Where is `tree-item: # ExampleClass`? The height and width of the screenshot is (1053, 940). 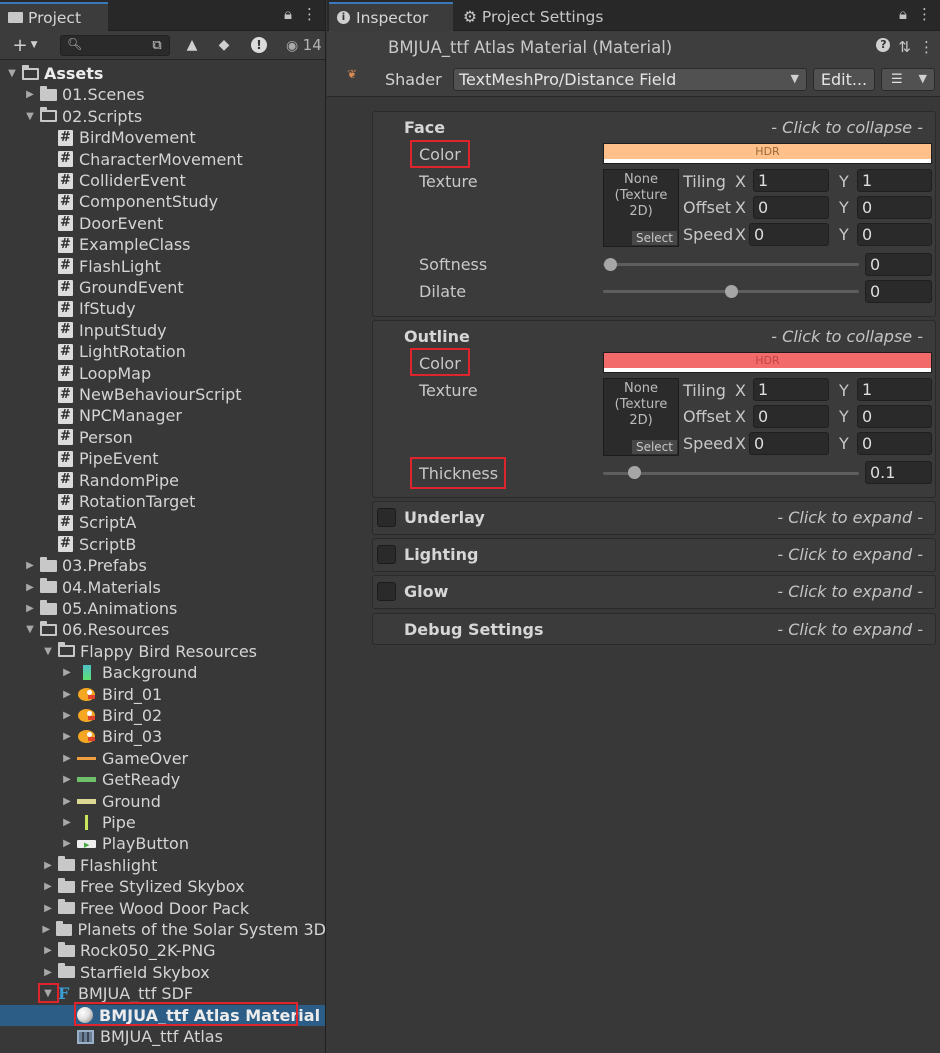
tree-item: # ExampleClass is located at coordinates (162, 244).